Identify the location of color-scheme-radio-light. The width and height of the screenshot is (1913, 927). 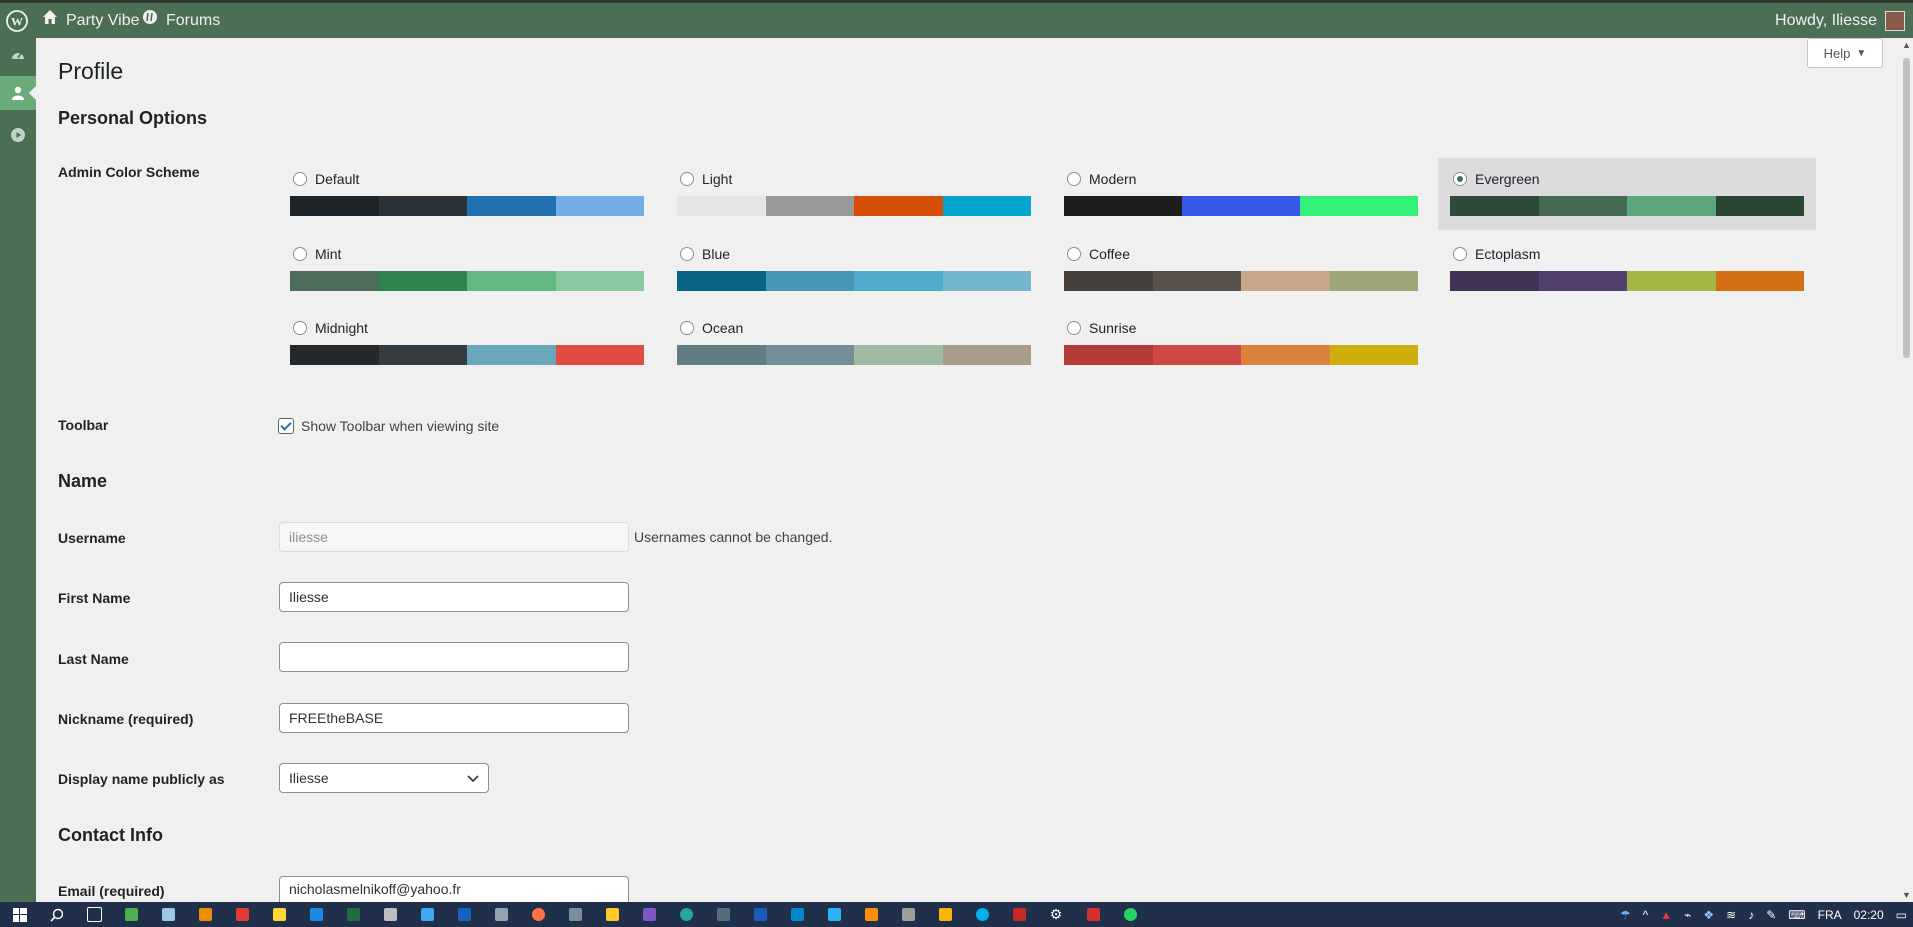
(687, 179).